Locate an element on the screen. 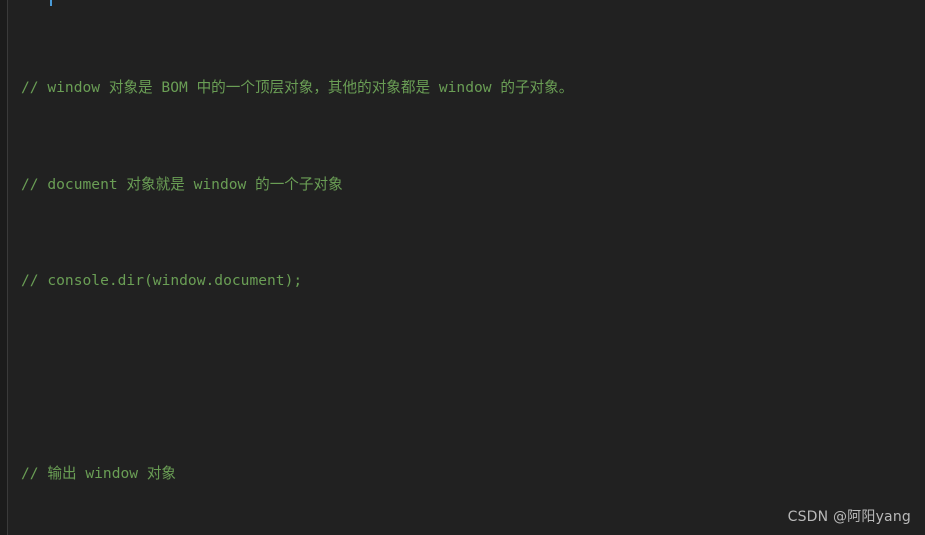 This screenshot has width=925, height=535. editor-left-divider is located at coordinates (7, 267).